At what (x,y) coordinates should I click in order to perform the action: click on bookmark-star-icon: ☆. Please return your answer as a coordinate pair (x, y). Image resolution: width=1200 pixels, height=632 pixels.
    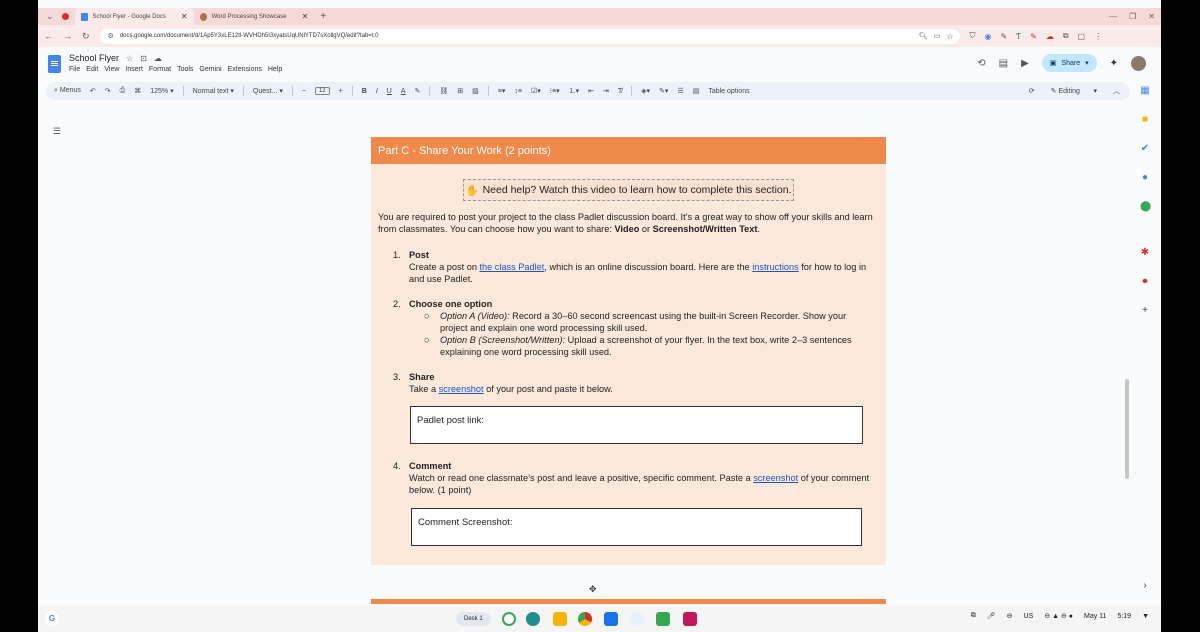
    Looking at the image, I should click on (949, 36).